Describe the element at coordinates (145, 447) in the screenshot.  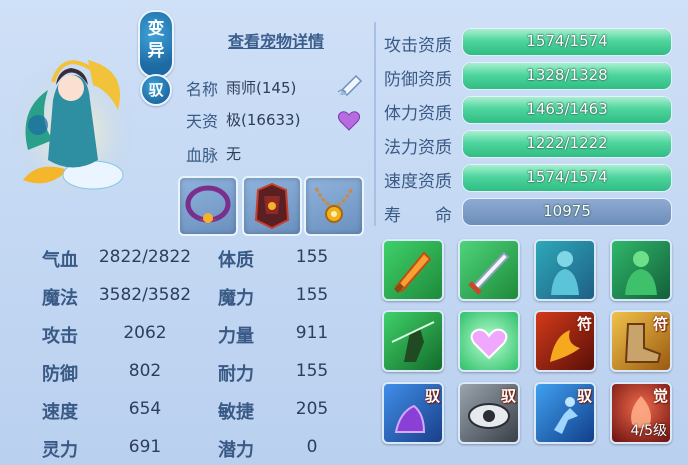
I see `stat-value: 691` at that location.